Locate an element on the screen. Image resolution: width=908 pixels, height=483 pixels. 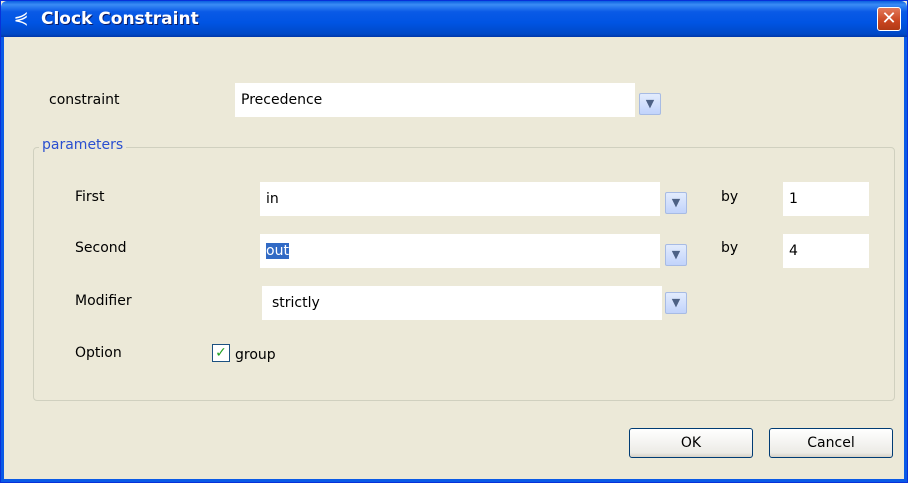
close-button: ✕ is located at coordinates (889, 19).